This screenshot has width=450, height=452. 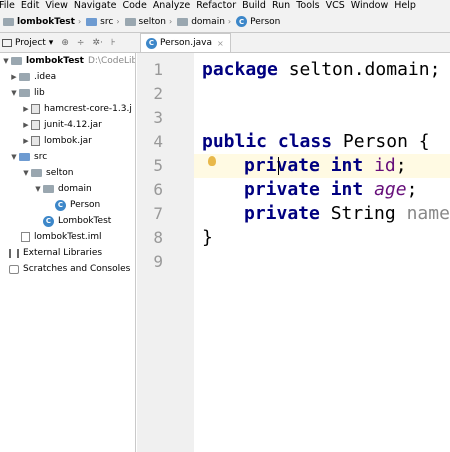 What do you see at coordinates (316, 142) in the screenshot?
I see `code-line-4: public class Person {` at bounding box center [316, 142].